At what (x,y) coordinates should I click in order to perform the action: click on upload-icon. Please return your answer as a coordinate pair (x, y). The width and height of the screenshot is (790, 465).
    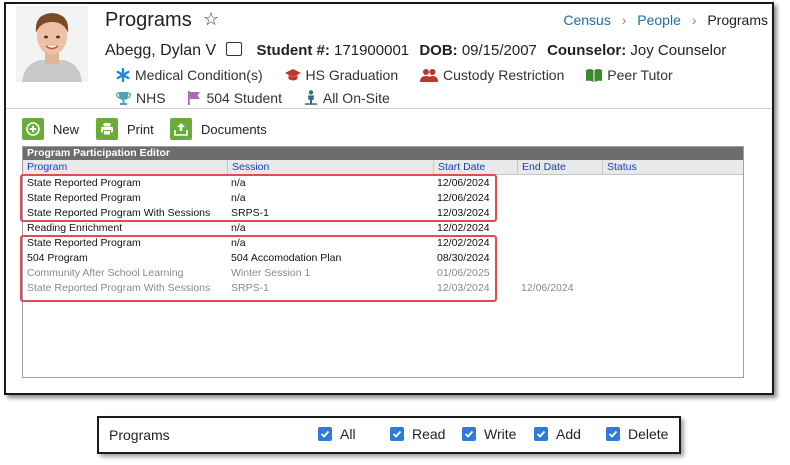
    Looking at the image, I should click on (181, 129).